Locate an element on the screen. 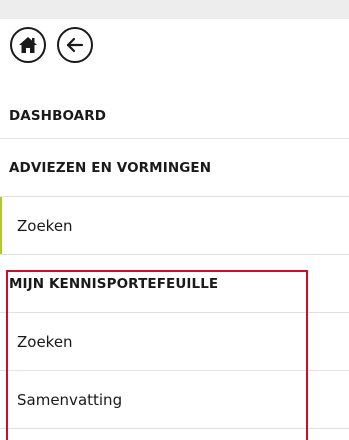 This screenshot has width=349, height=440. menu-item-mijn-kennisportefeuille: MIJN KENNISPORTEFEUILLE is located at coordinates (174, 284).